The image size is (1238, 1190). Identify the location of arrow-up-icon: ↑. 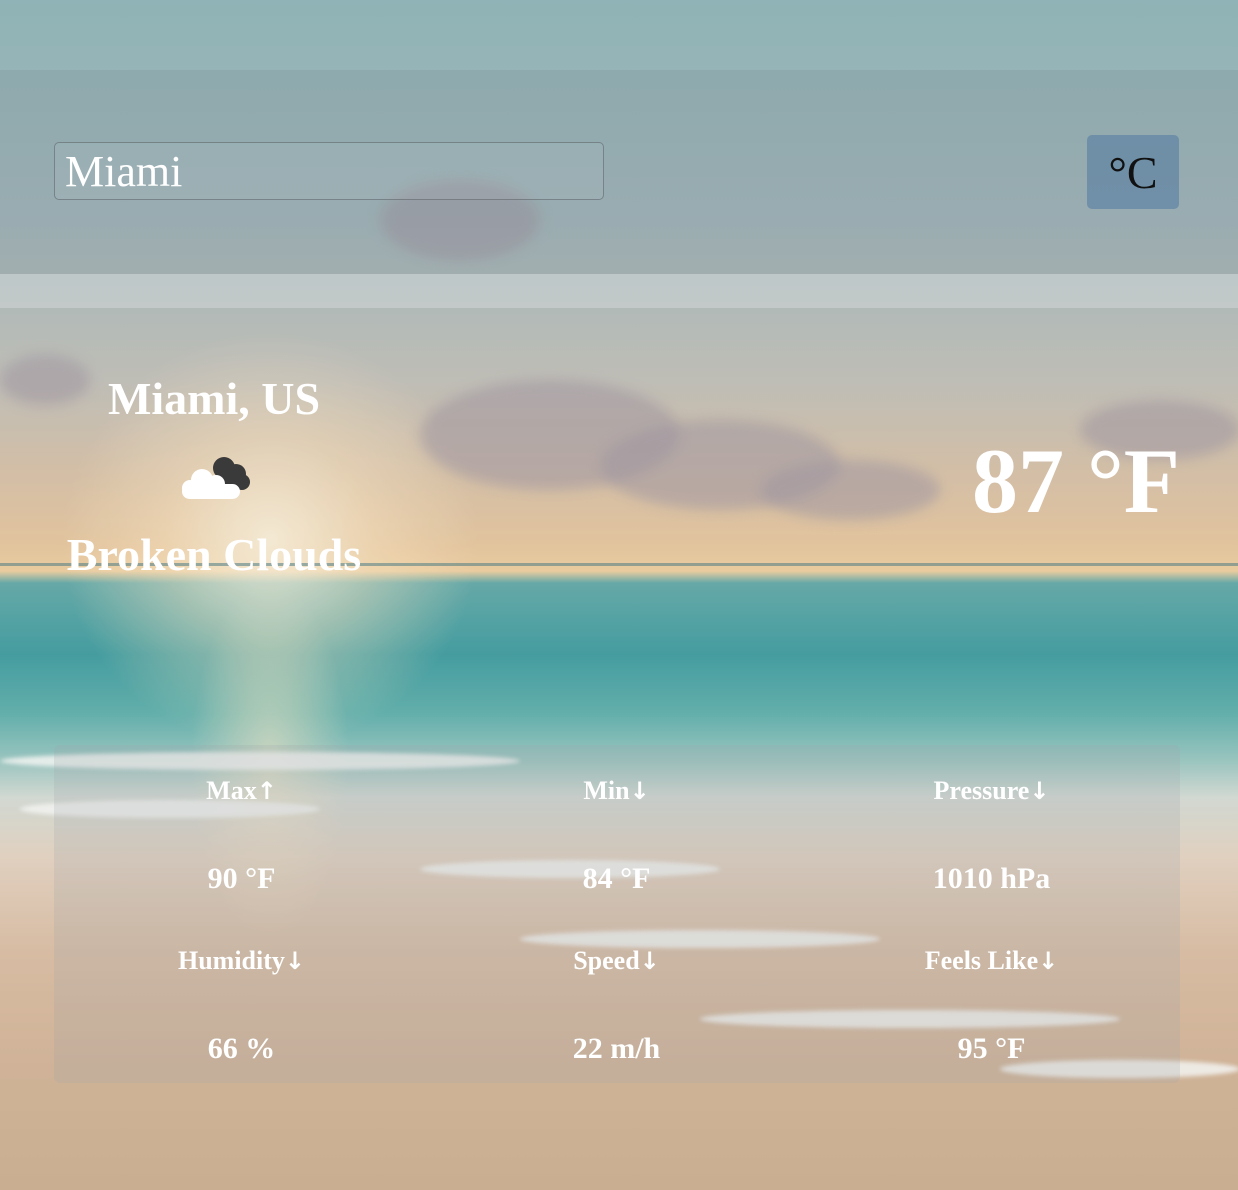
(266, 791).